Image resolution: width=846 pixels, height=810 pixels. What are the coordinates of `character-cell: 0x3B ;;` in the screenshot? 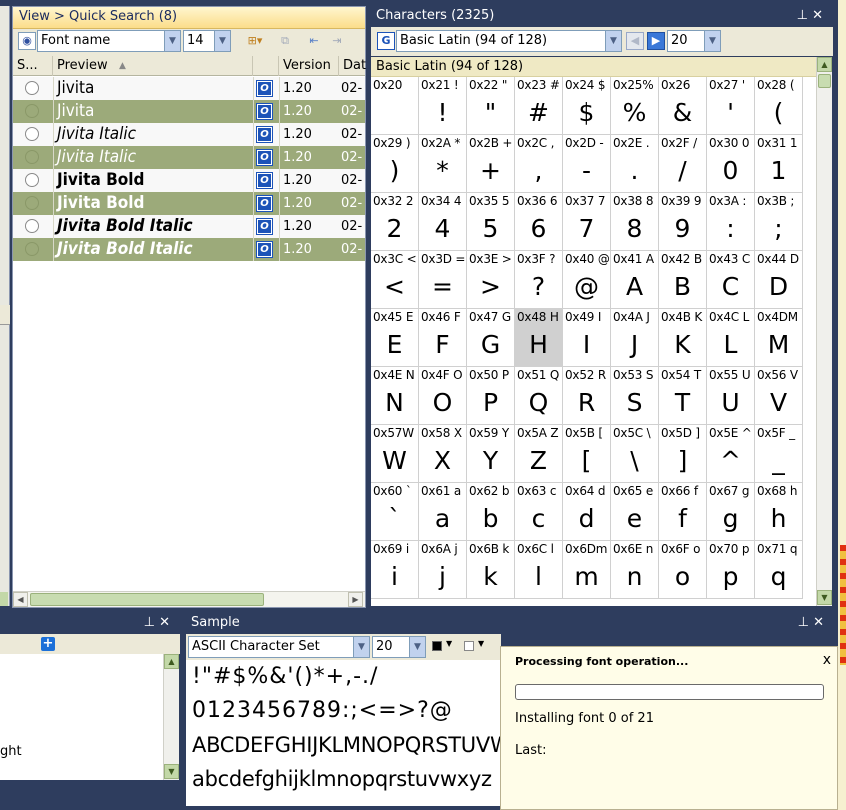 It's located at (779, 222).